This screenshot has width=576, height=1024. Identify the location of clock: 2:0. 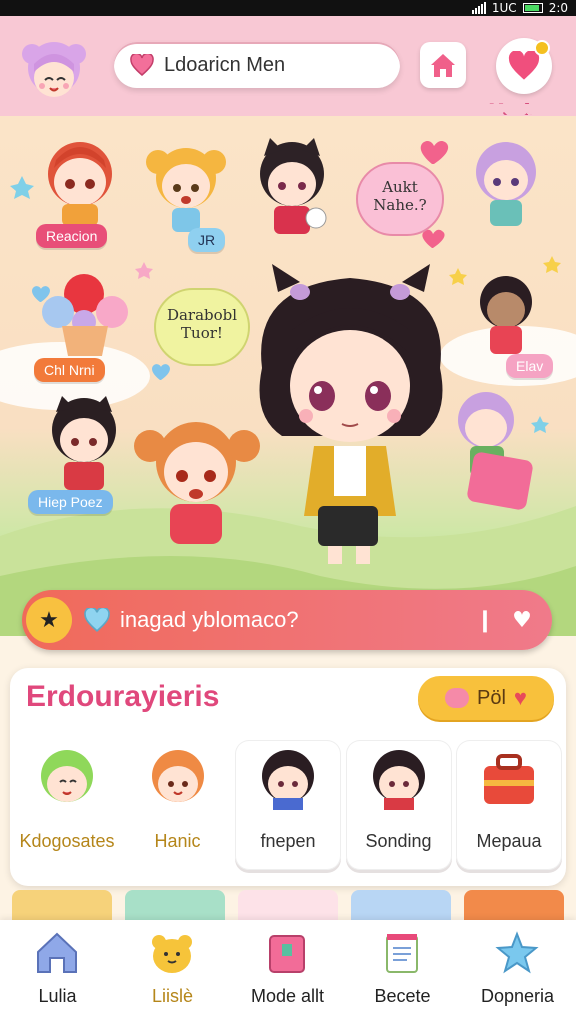
(558, 8).